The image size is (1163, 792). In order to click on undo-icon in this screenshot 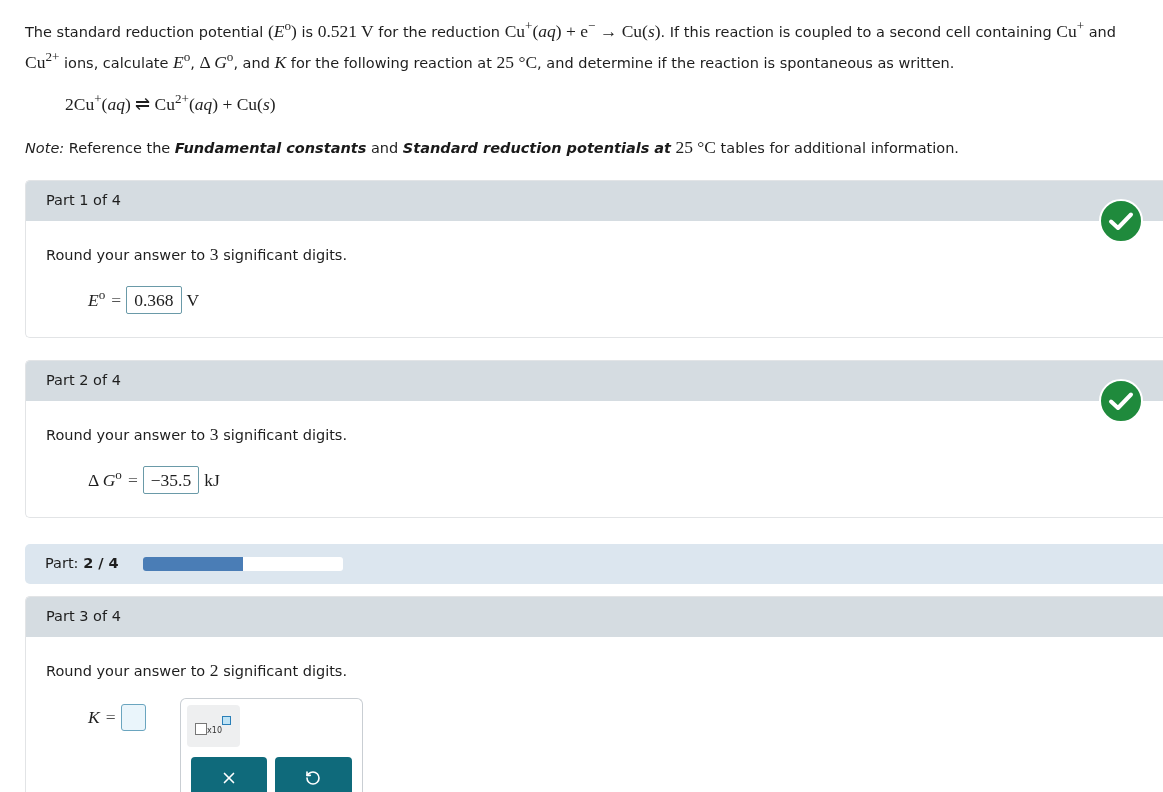, I will do `click(313, 778)`.